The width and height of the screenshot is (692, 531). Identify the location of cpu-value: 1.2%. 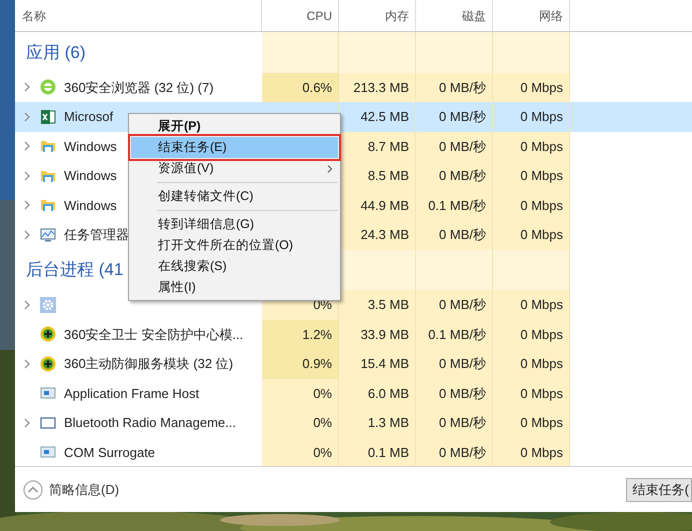
(317, 335).